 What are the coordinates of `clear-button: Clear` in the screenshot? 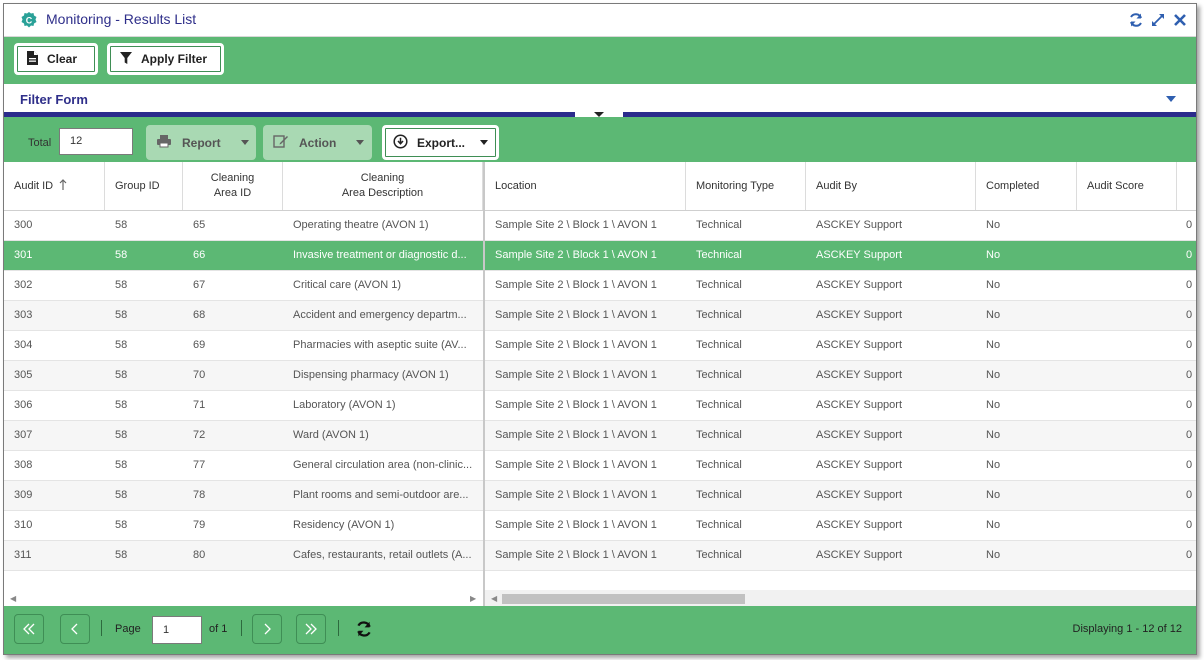 It's located at (56, 59).